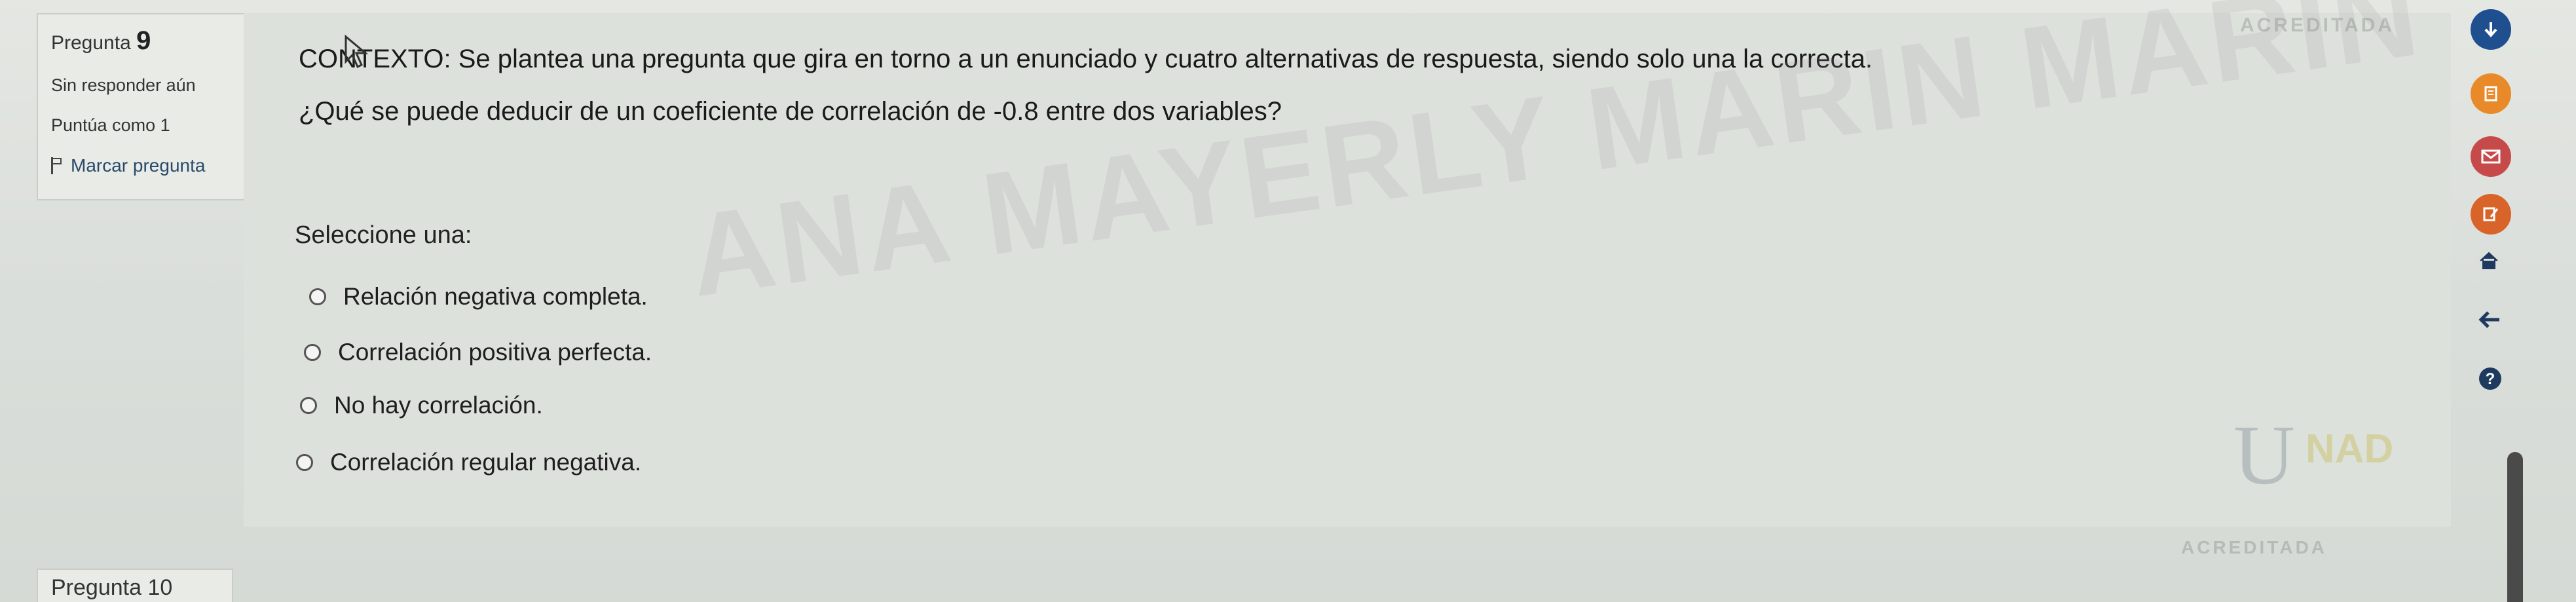  I want to click on answer-option-label: Relación negativa completa., so click(495, 296).